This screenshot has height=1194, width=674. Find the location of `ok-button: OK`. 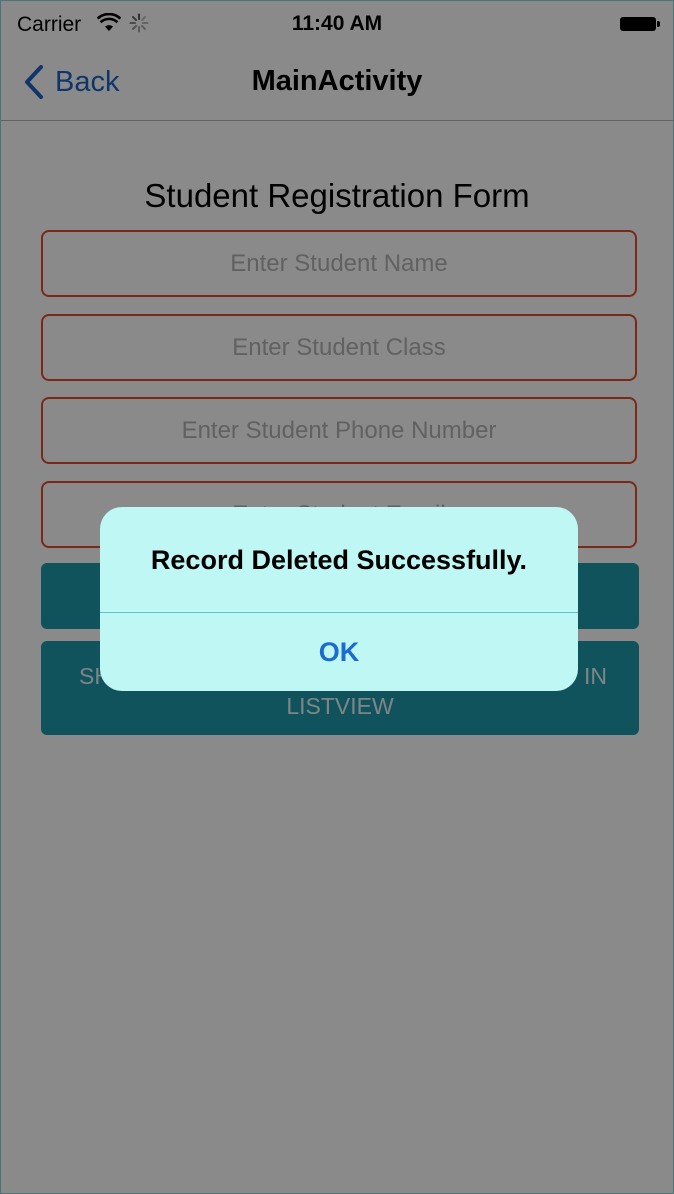

ok-button: OK is located at coordinates (339, 652).